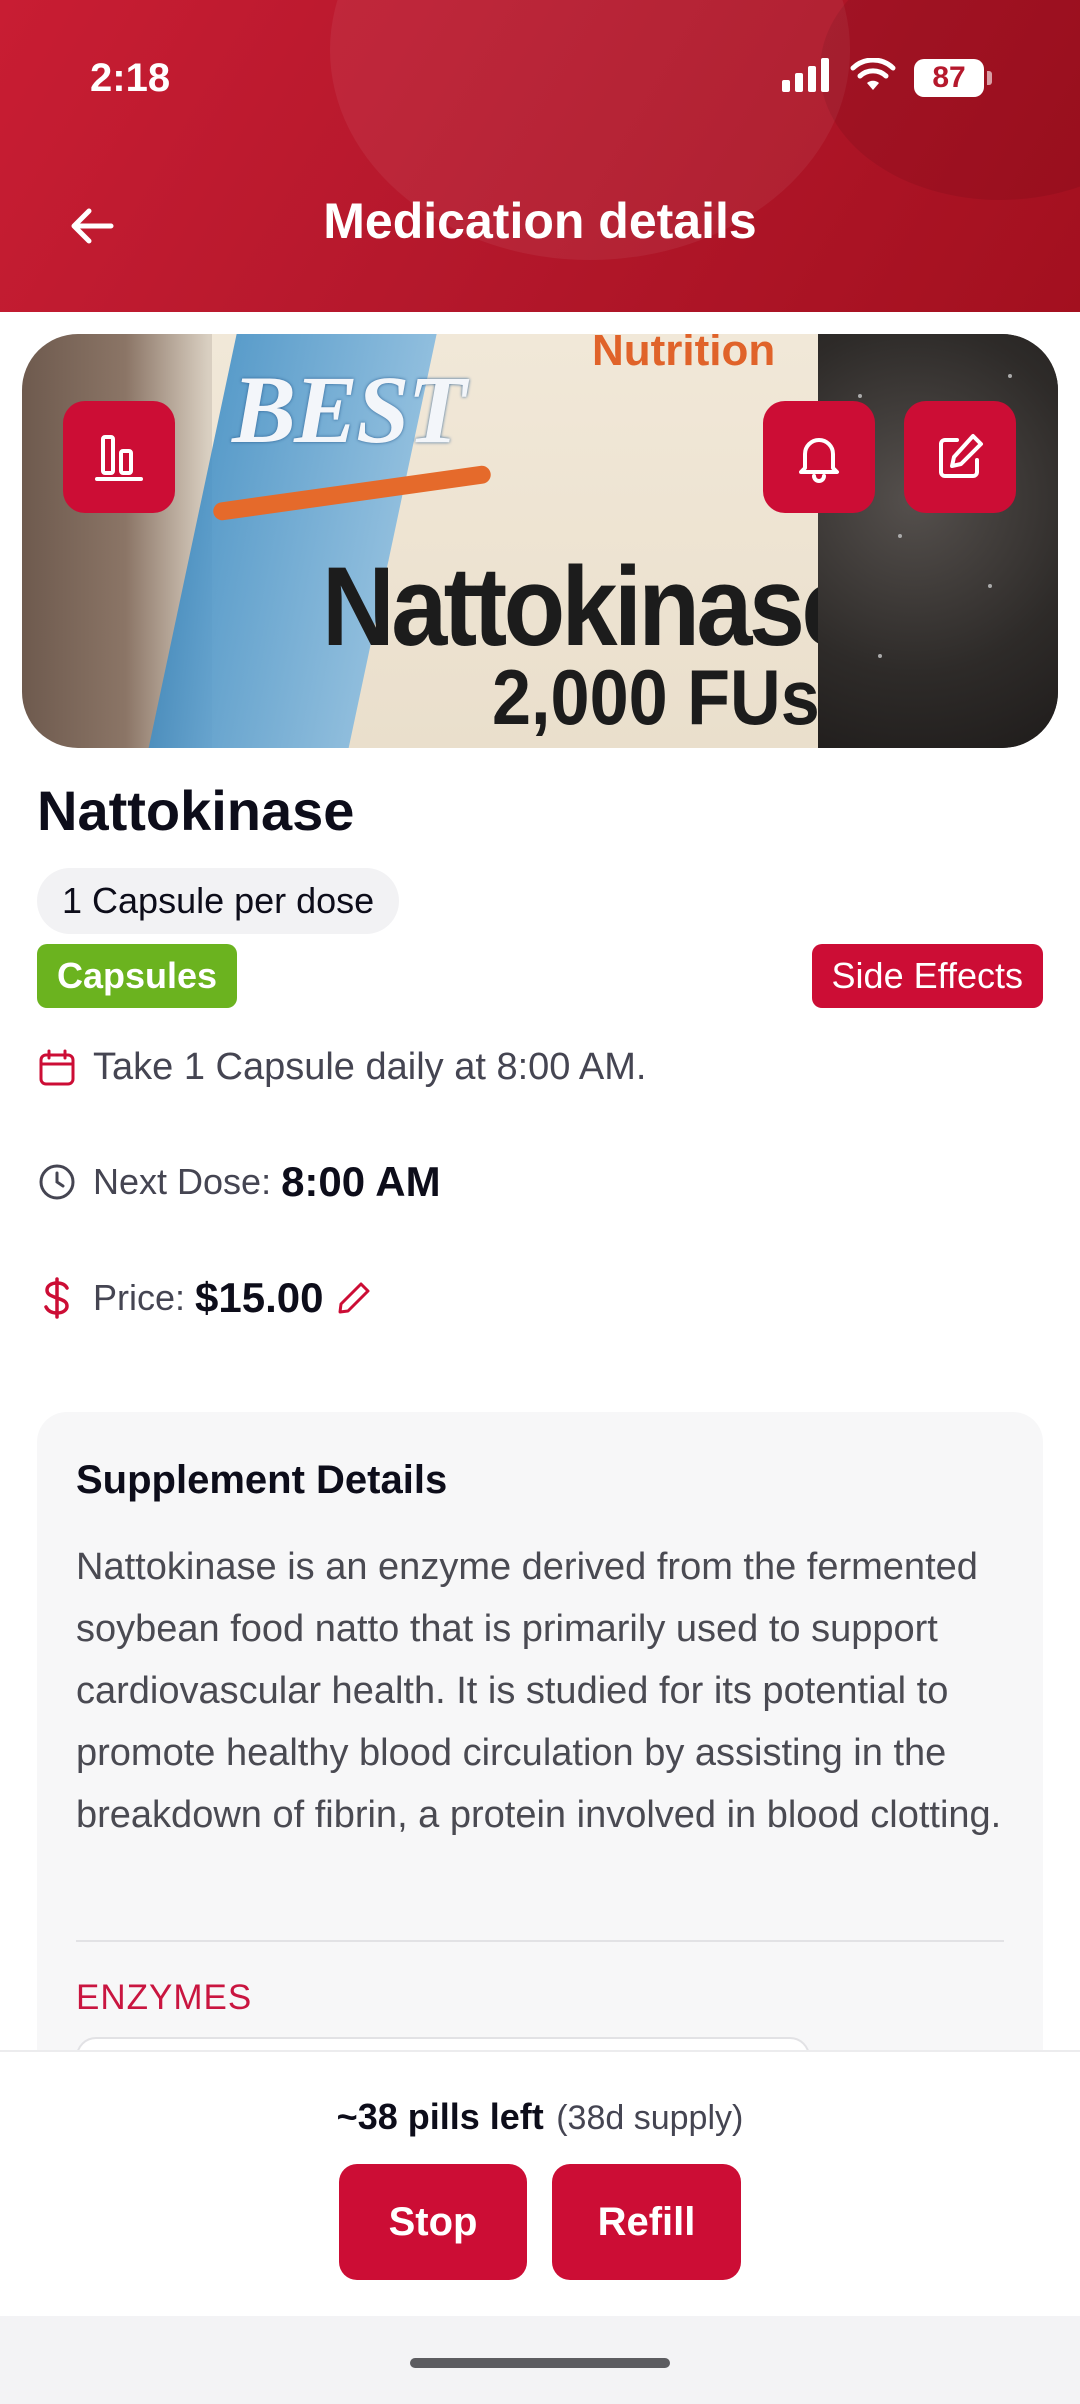 This screenshot has height=2404, width=1080. I want to click on header-decoration, so click(950, 100).